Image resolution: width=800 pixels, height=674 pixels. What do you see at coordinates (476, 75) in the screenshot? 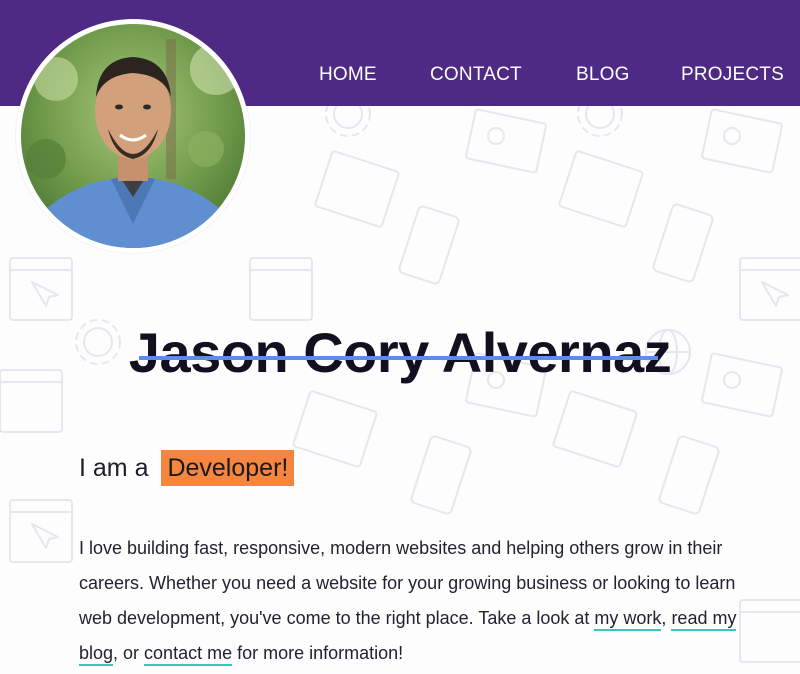
I see `nav-contact-link: CONTACT` at bounding box center [476, 75].